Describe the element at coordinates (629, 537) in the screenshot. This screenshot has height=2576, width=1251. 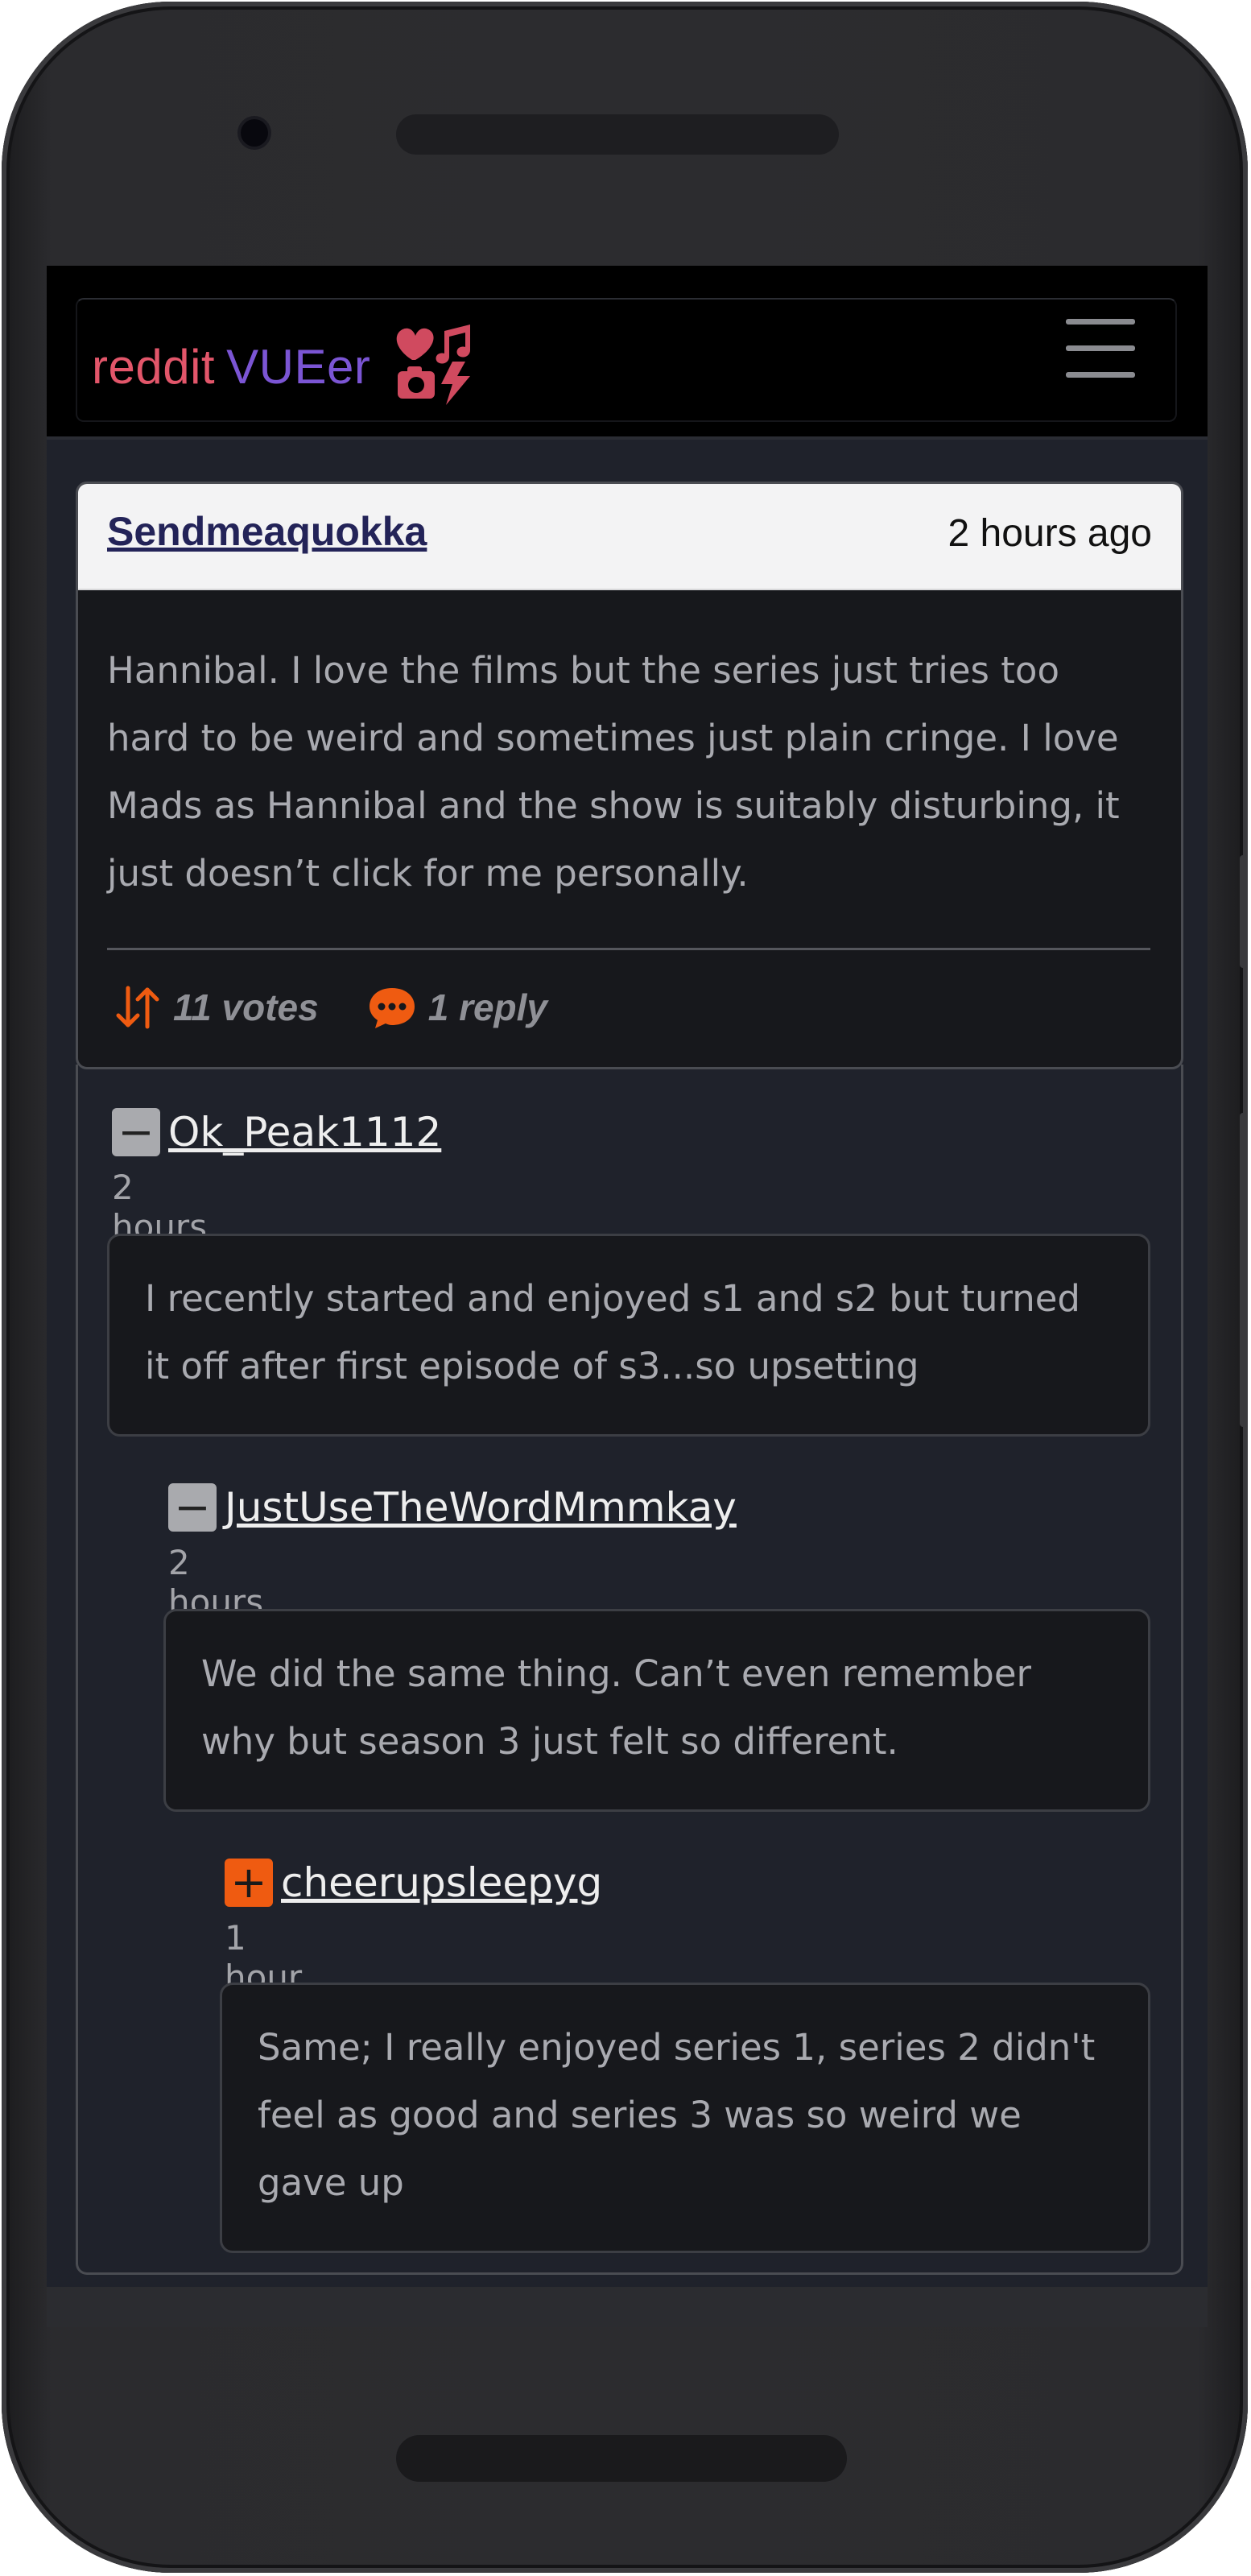
I see `post-header: Sendmeaquokka 2 hours ago` at that location.